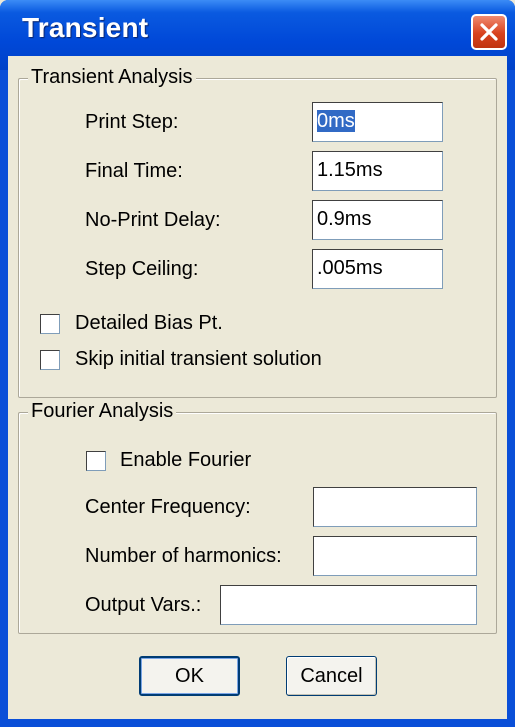  I want to click on final-time-field: 1.15ms, so click(377, 171).